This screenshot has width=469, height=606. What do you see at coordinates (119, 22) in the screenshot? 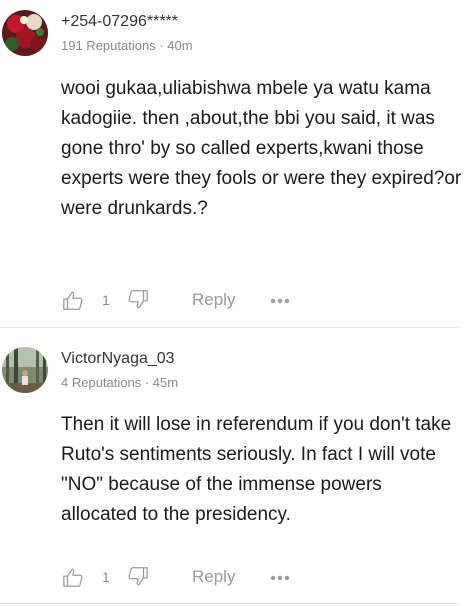
I see `author-name: +254-07296*****` at bounding box center [119, 22].